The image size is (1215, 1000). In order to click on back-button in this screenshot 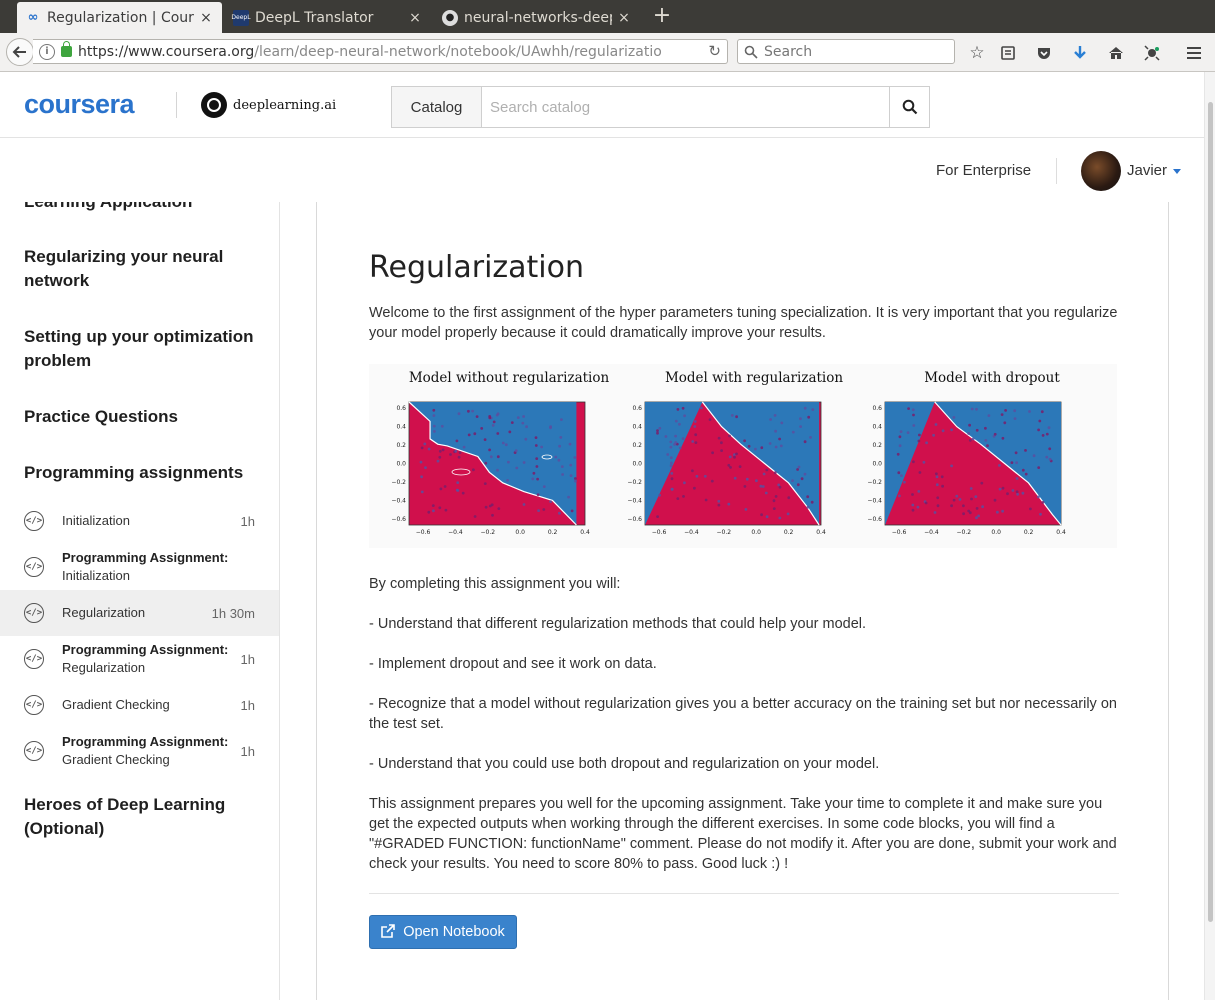, I will do `click(20, 52)`.